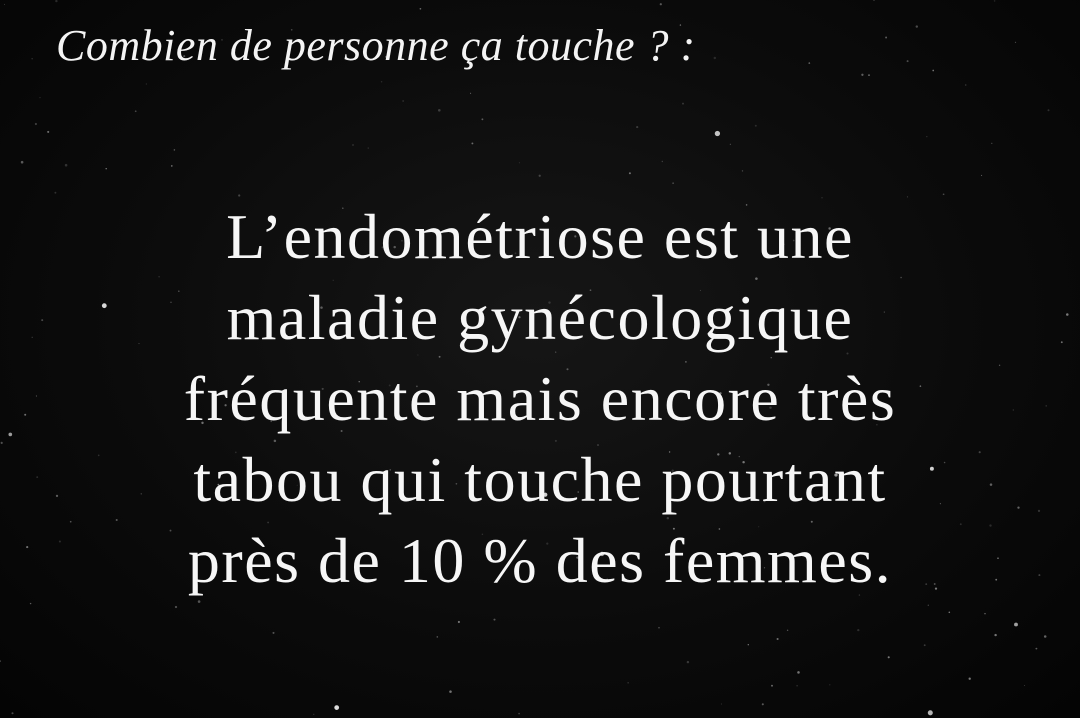 This screenshot has height=718, width=1080. What do you see at coordinates (376, 45) in the screenshot?
I see `heading-question: Combien de personne ça touche ? :` at bounding box center [376, 45].